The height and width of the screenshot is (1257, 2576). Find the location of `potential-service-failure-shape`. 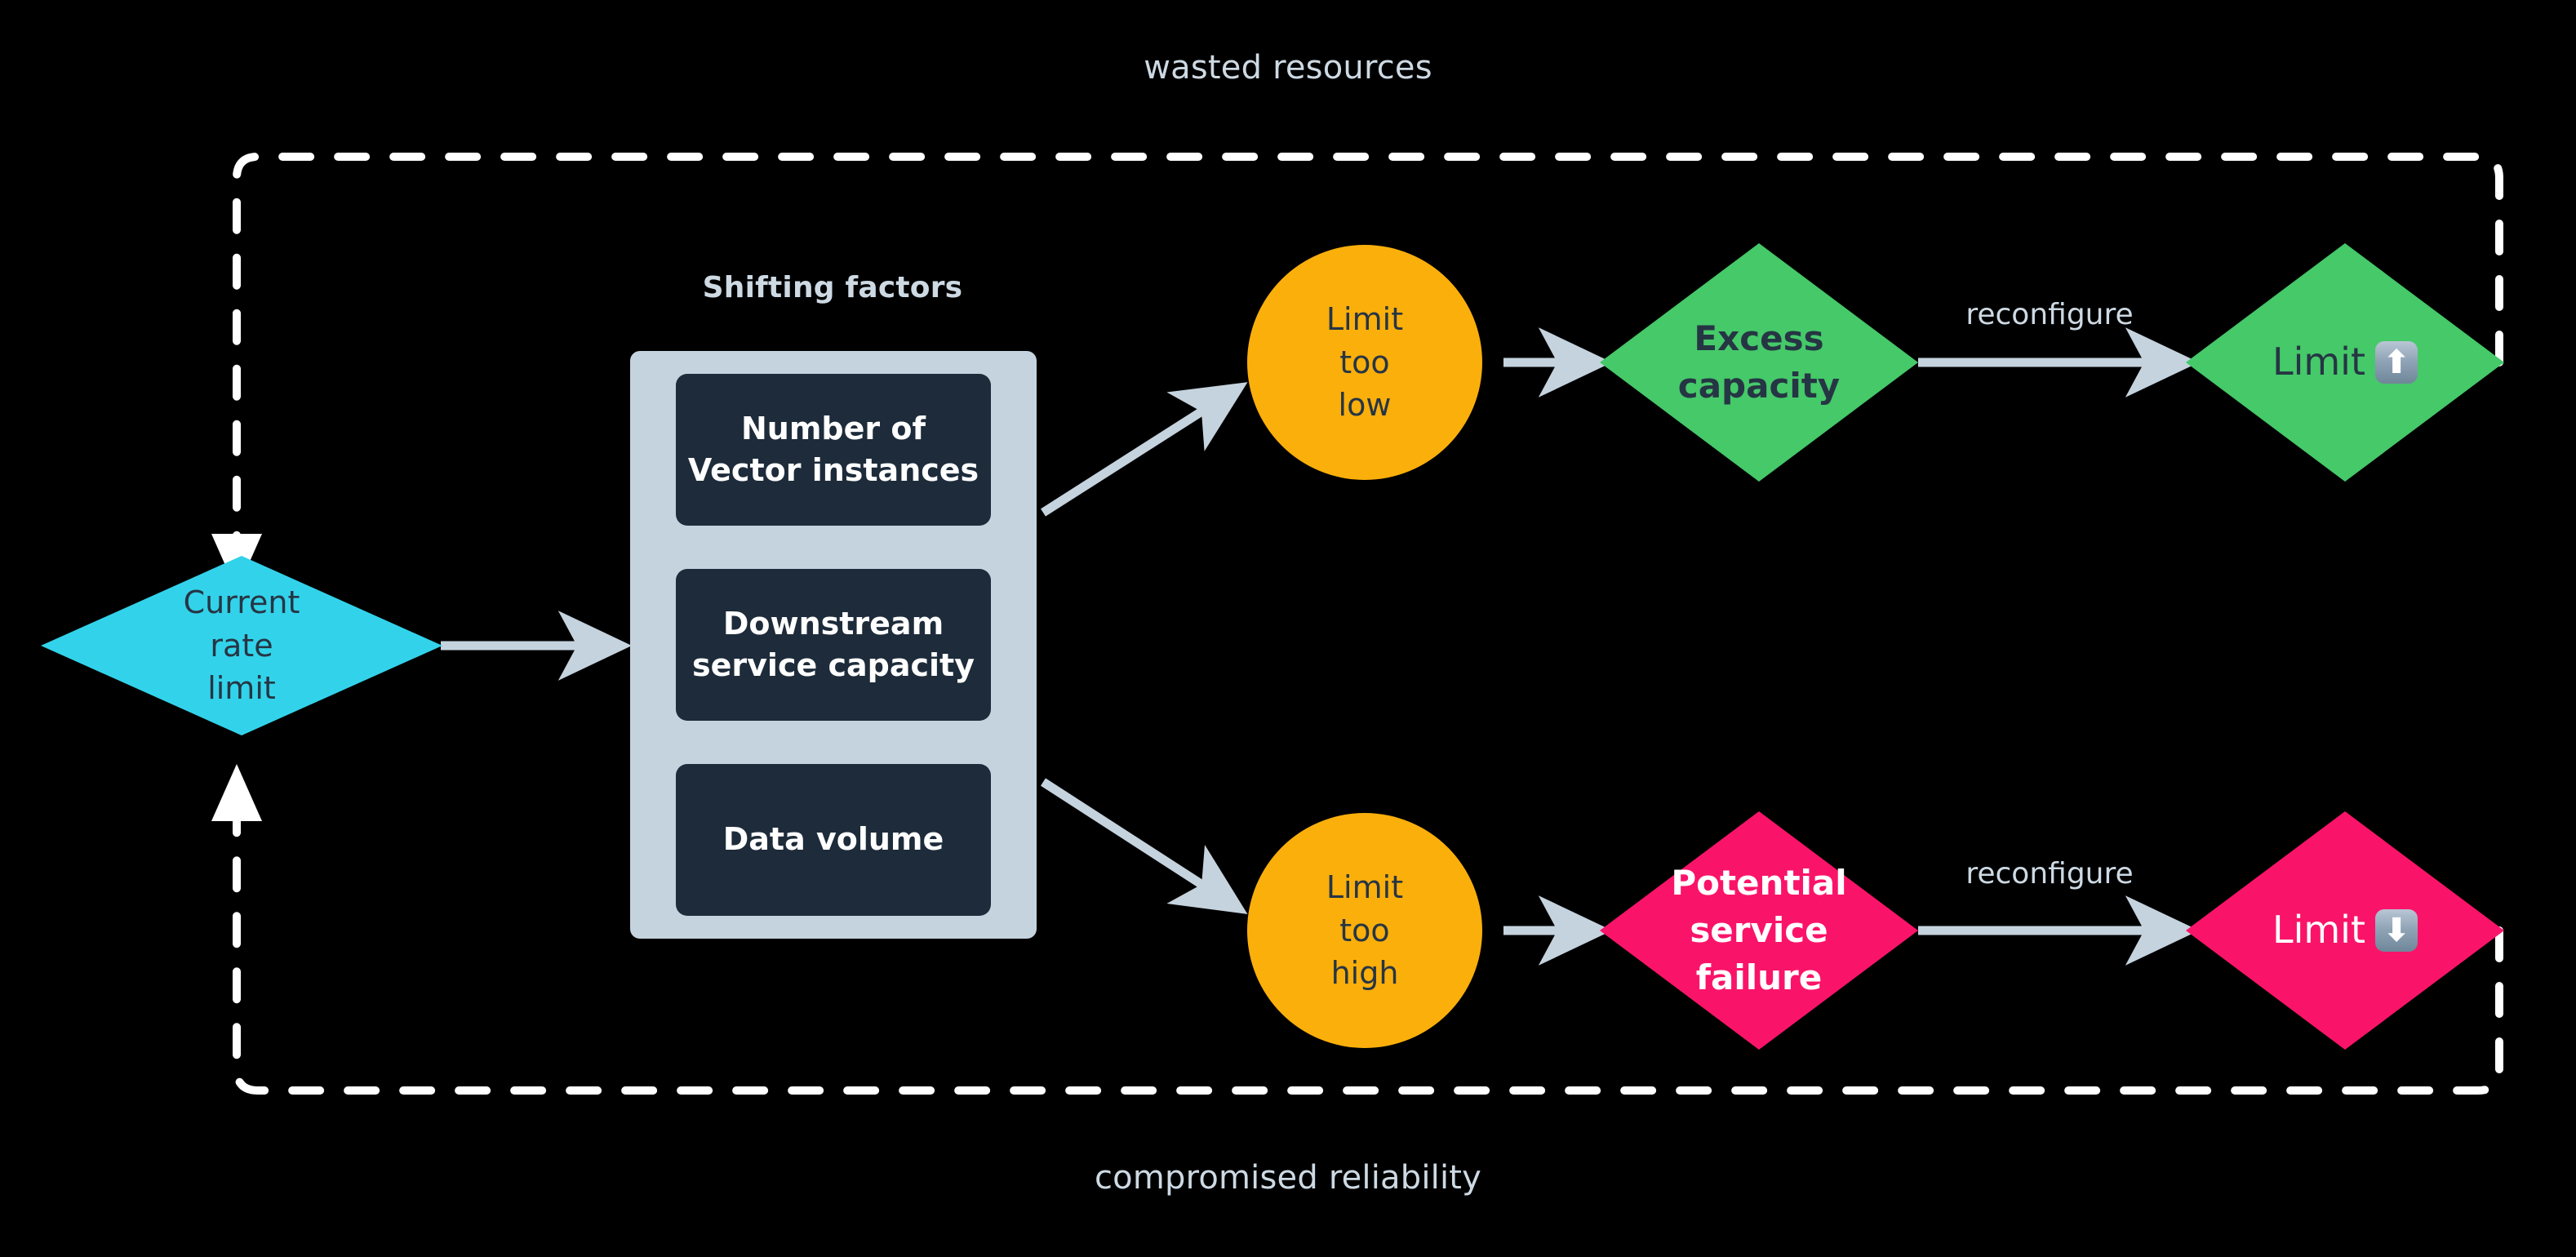

potential-service-failure-shape is located at coordinates (1759, 930).